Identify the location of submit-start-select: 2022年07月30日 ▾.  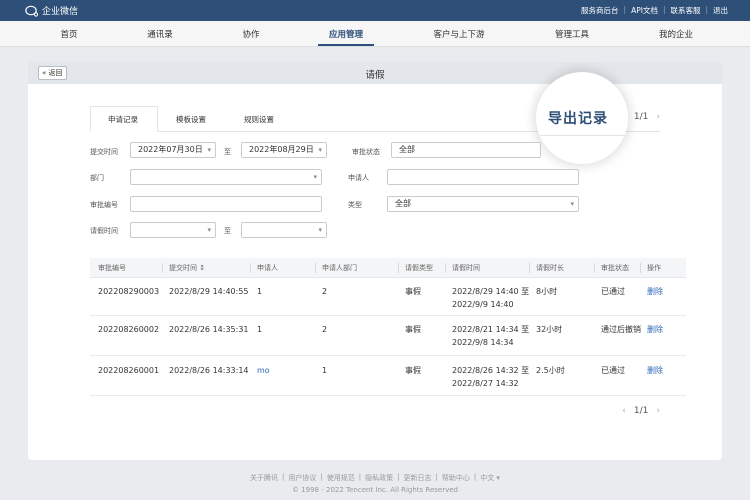
(173, 150).